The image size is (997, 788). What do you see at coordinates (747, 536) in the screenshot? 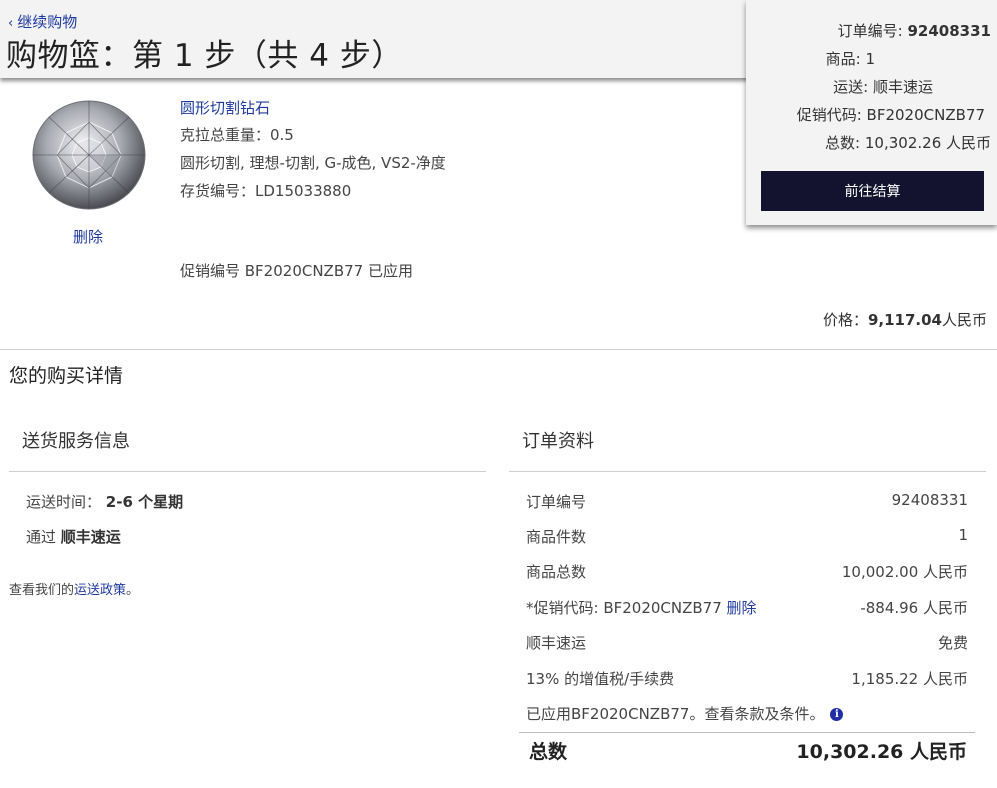
I see `order-row-item-count: 商品件数 1` at bounding box center [747, 536].